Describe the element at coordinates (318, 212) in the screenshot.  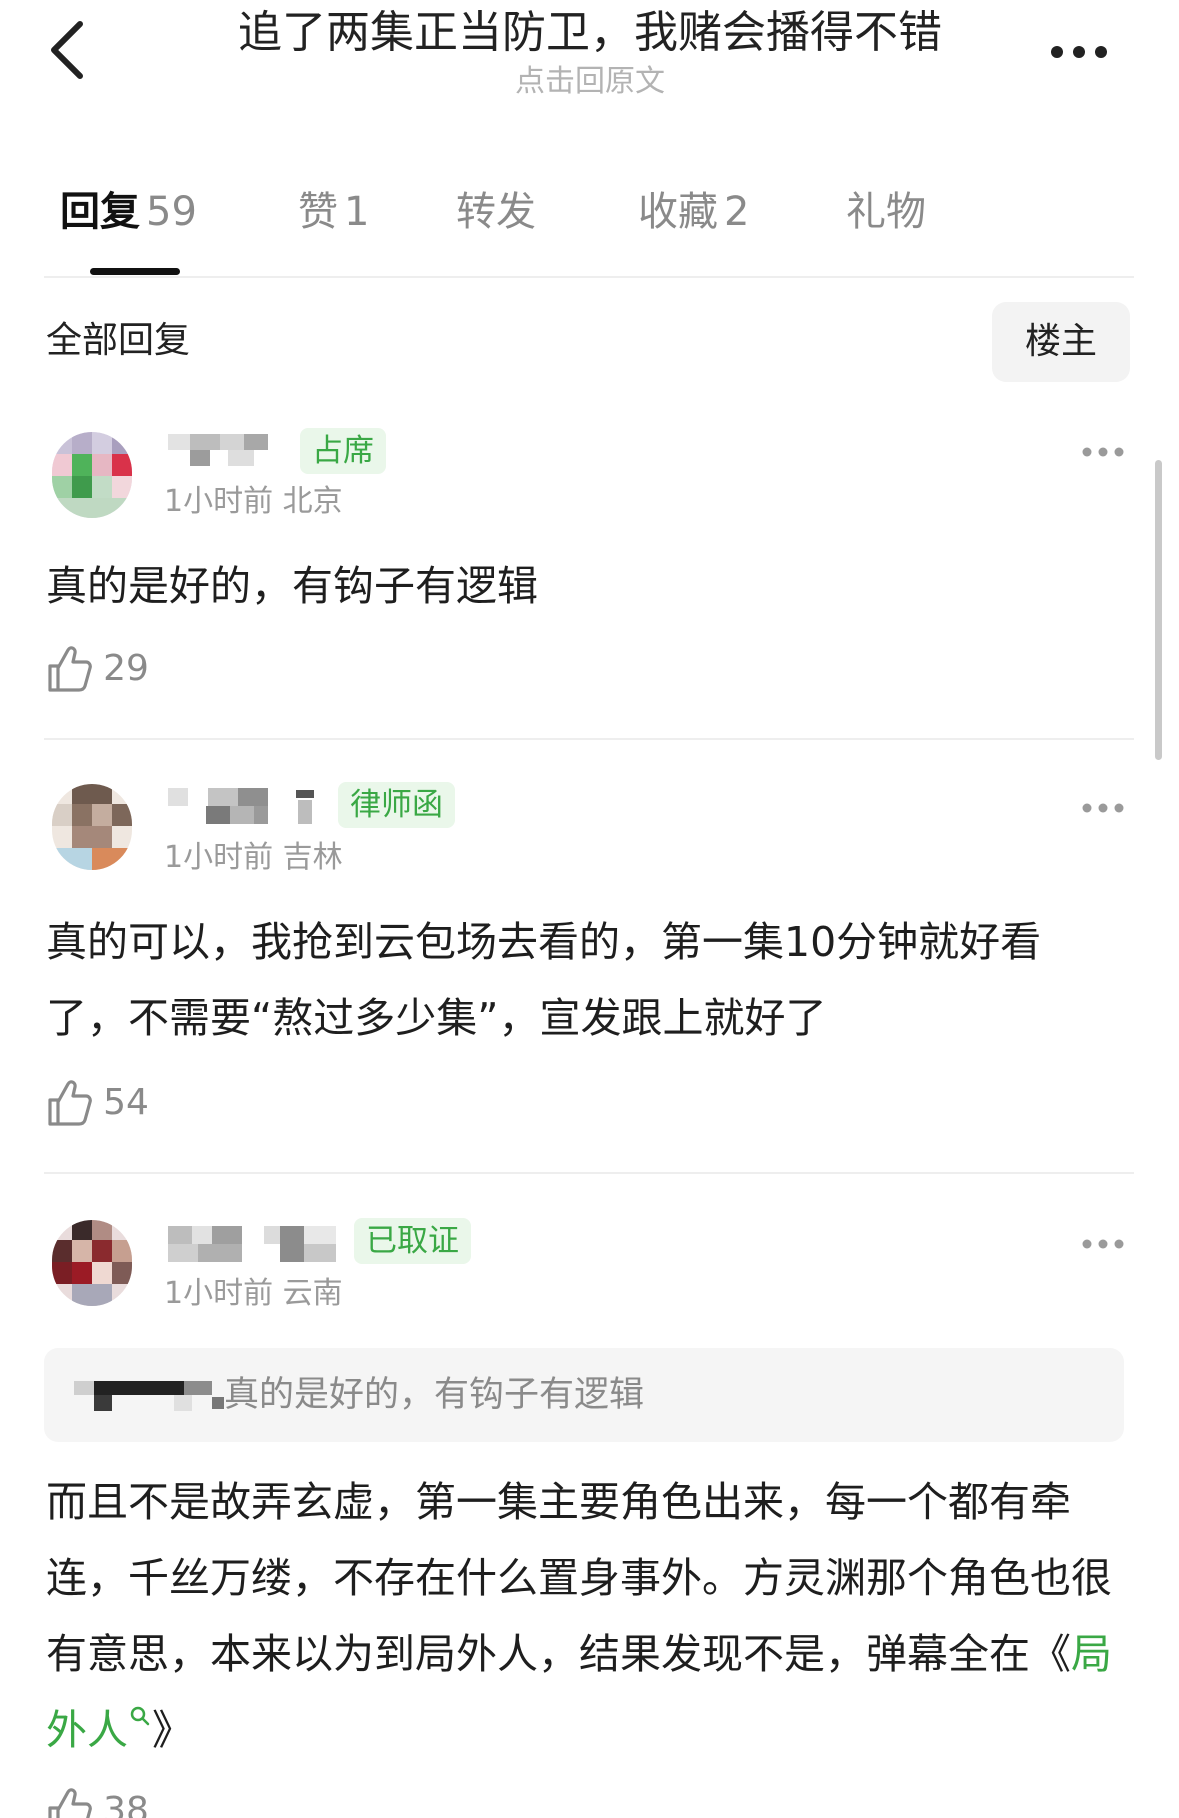
I see `tab-label: 赞` at that location.